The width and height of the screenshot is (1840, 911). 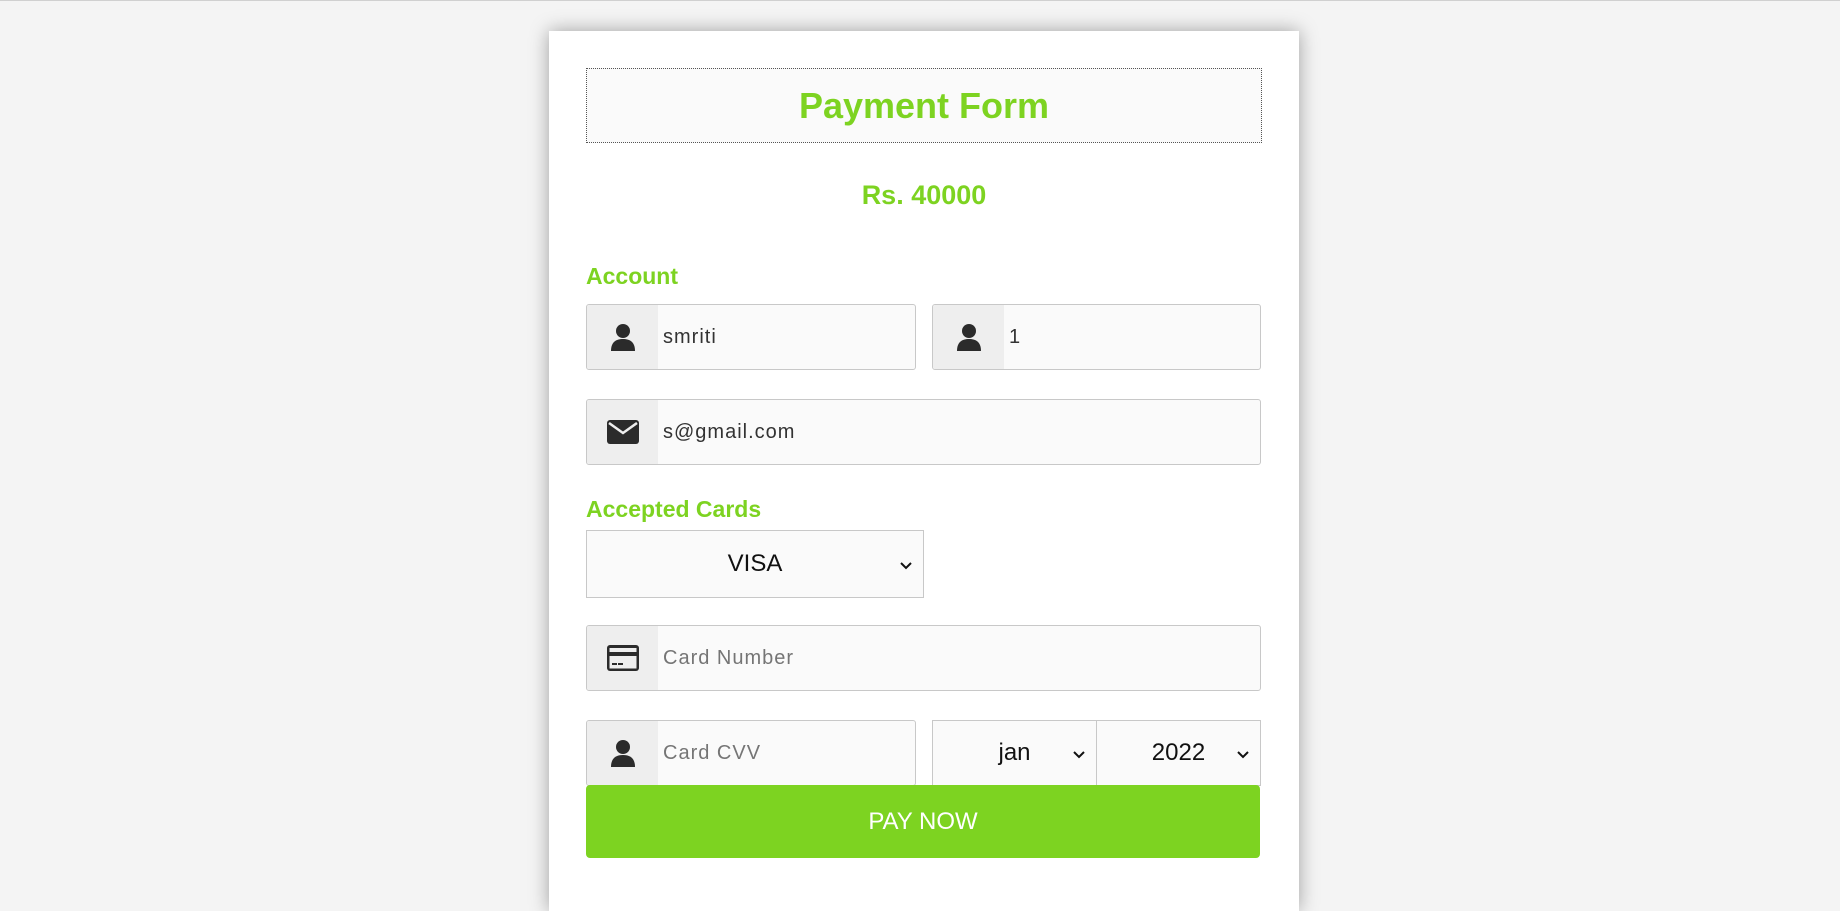 What do you see at coordinates (712, 752) in the screenshot?
I see `card-cvv-input: Card CVV` at bounding box center [712, 752].